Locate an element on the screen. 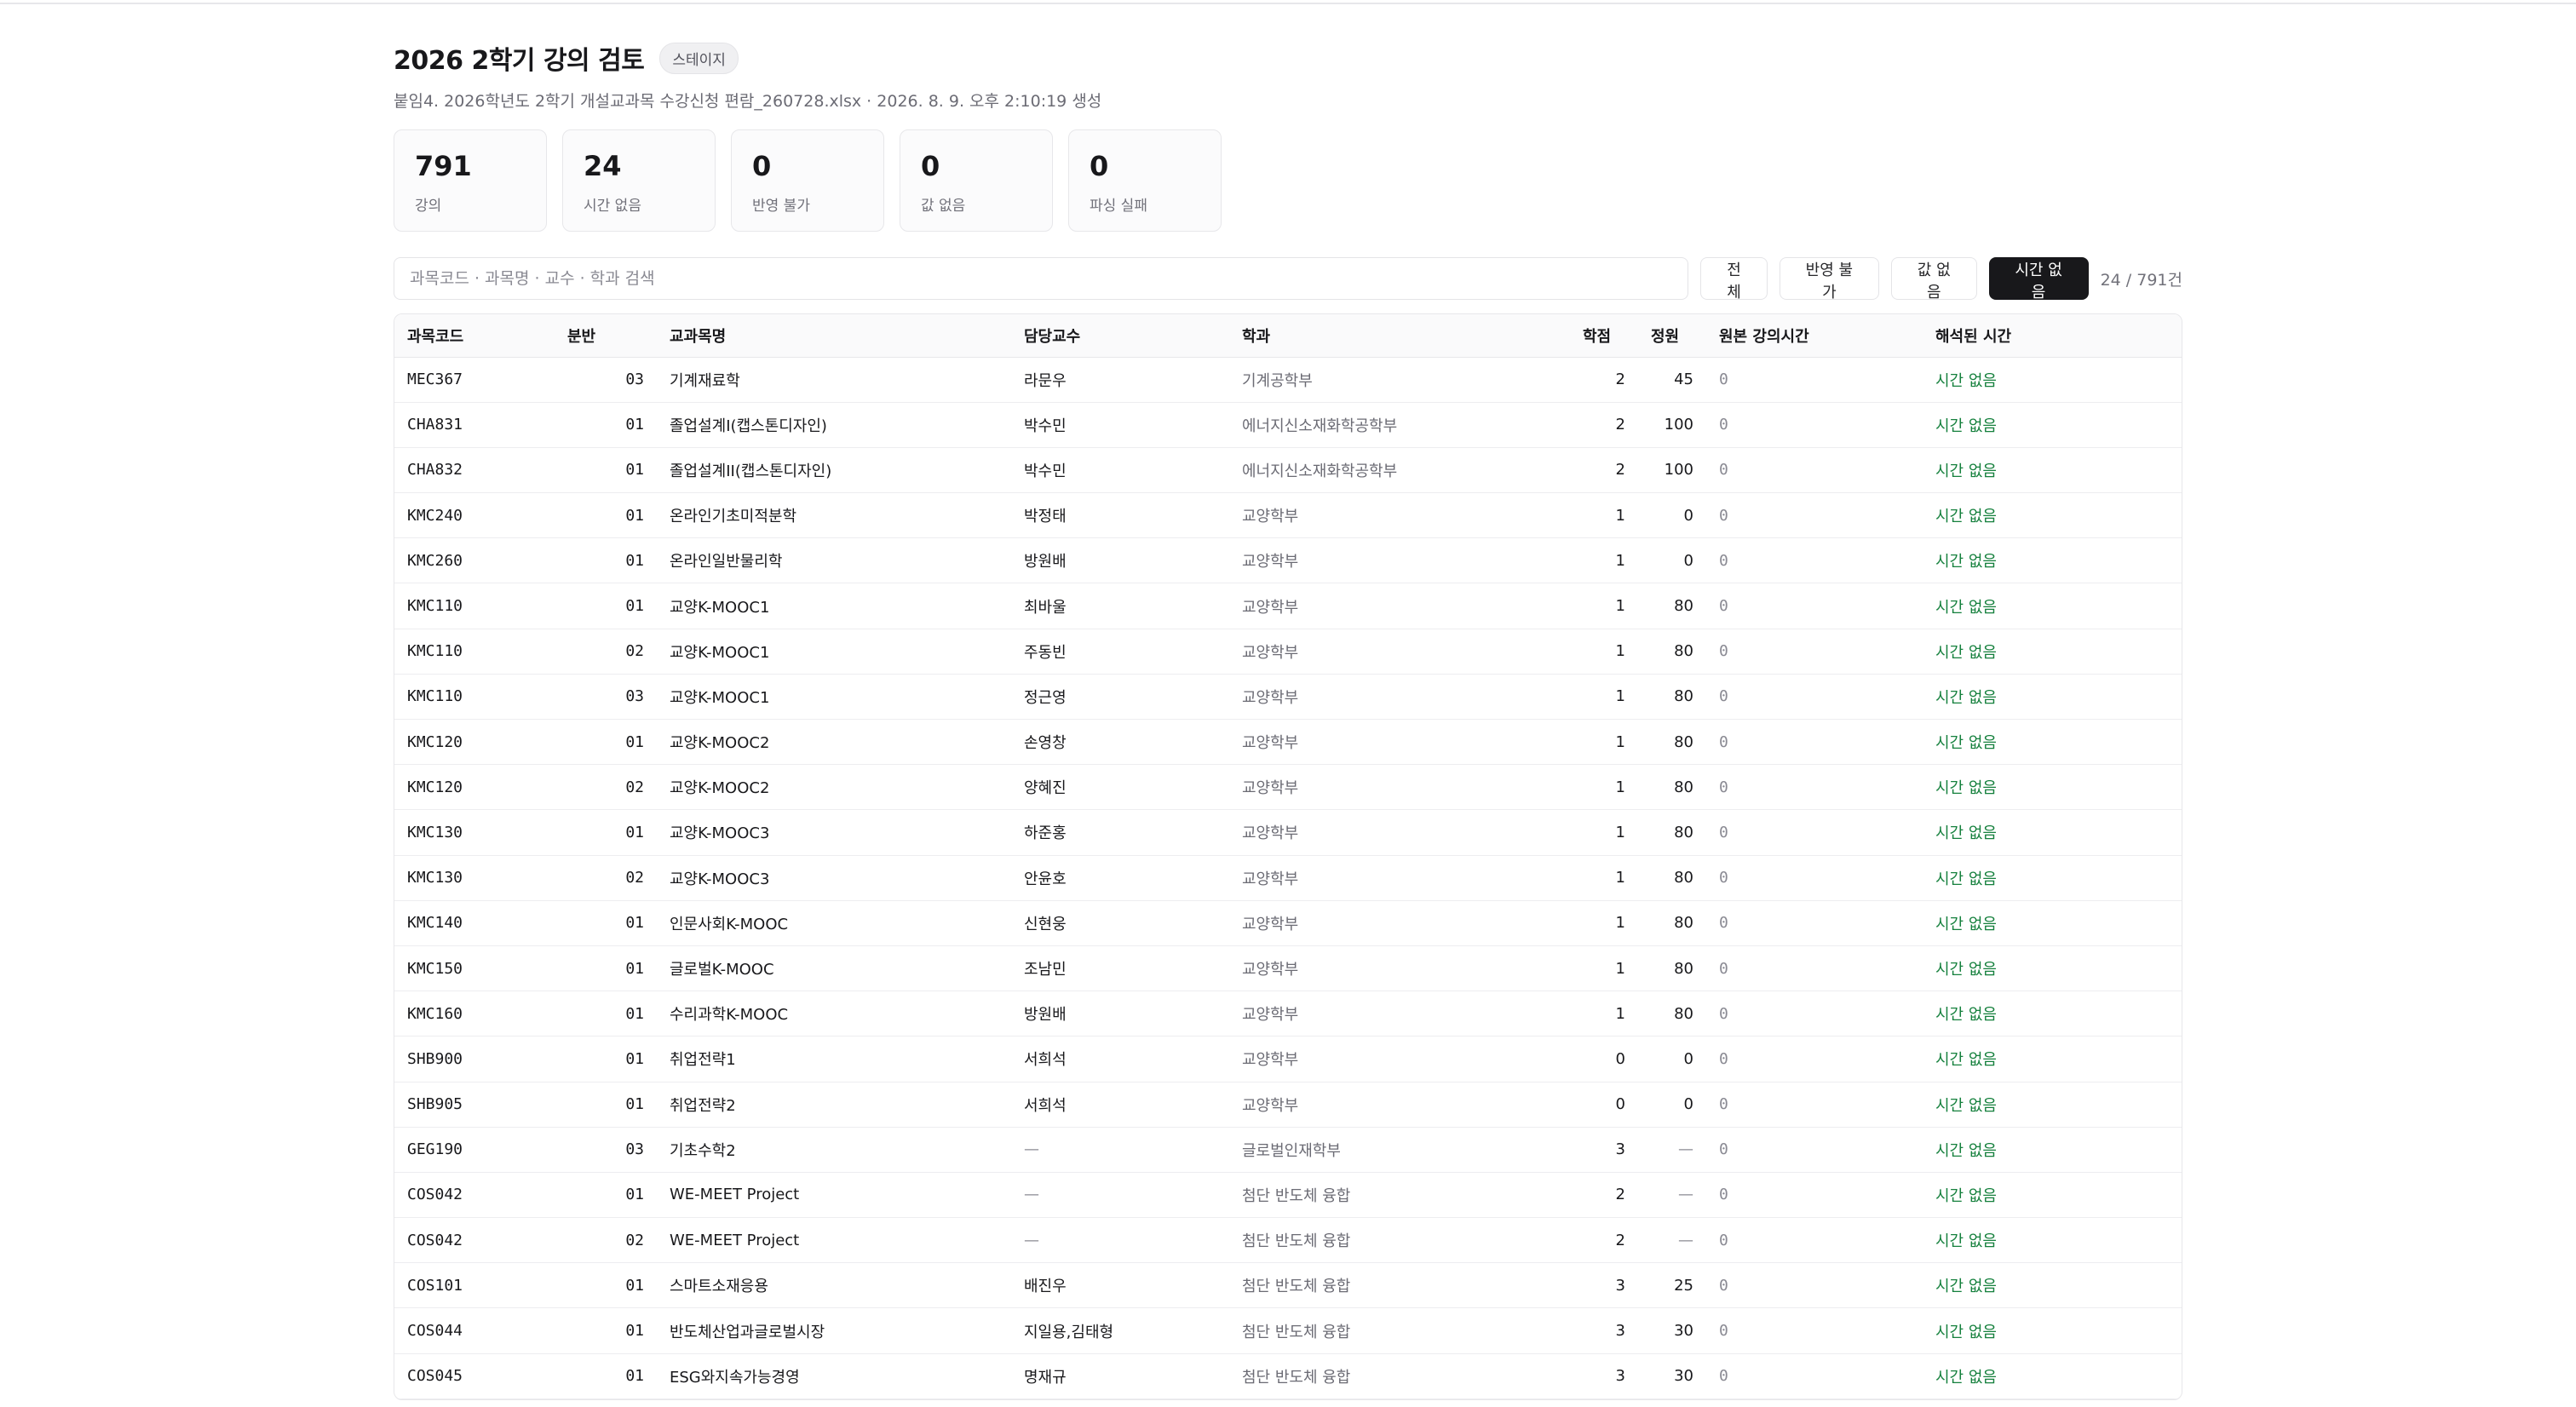  table-row: COS101 01 스마트소재응용 배진우 첨단 반도체 융합 3 25 0 시간 없음 is located at coordinates (1288, 1285).